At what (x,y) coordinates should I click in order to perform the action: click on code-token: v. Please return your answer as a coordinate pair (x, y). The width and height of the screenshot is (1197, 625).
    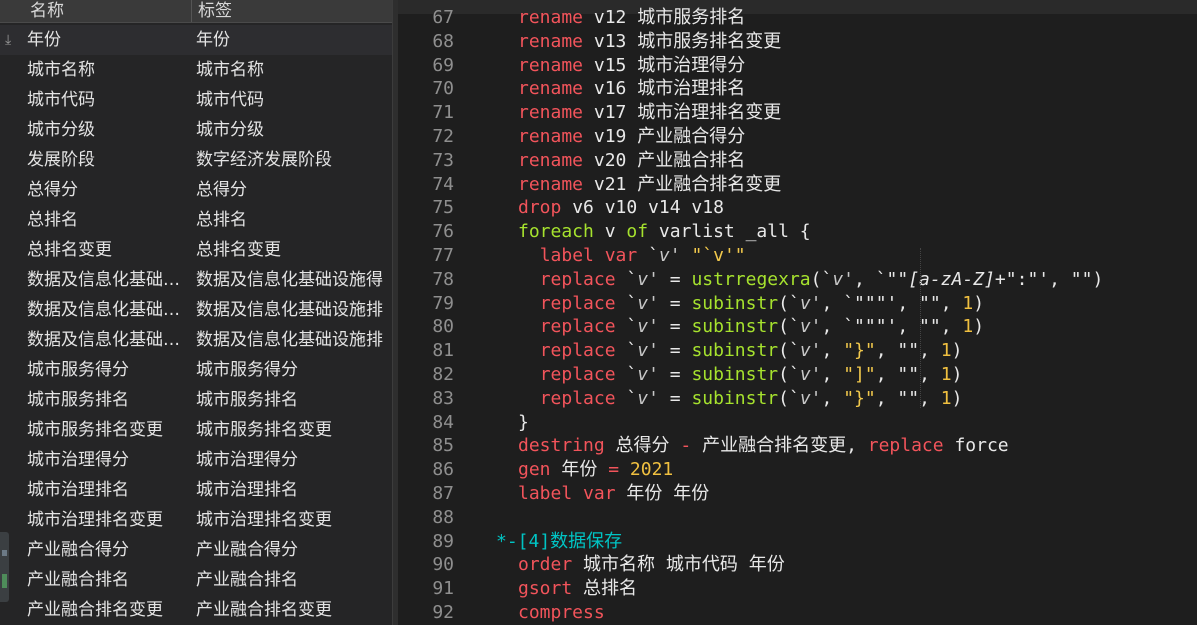
    Looking at the image, I should click on (610, 232).